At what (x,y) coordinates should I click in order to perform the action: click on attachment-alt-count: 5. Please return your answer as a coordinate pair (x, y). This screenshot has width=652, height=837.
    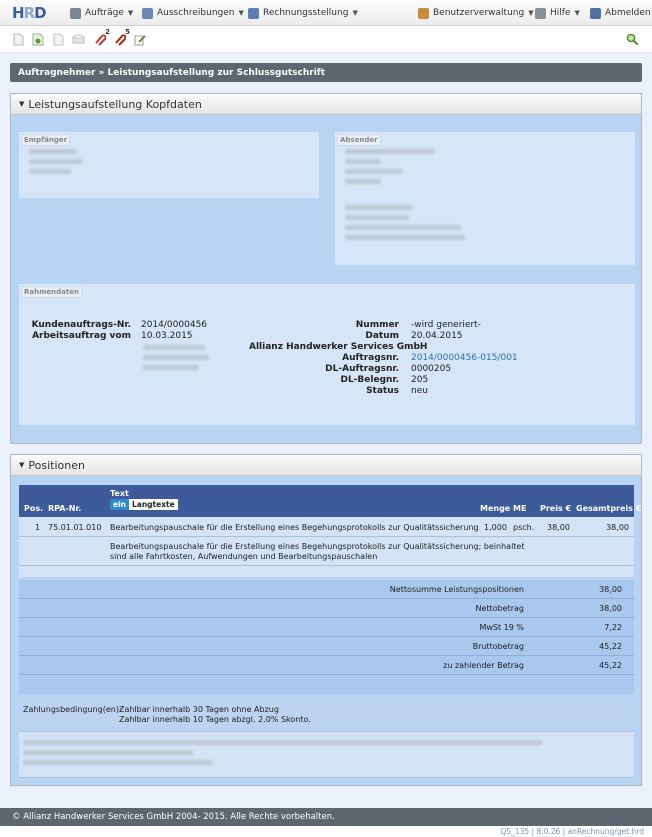
    Looking at the image, I should click on (127, 32).